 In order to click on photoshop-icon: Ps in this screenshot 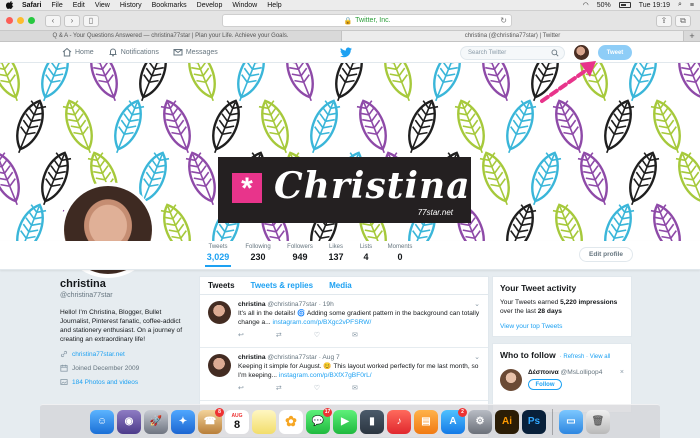, I will do `click(534, 421)`.